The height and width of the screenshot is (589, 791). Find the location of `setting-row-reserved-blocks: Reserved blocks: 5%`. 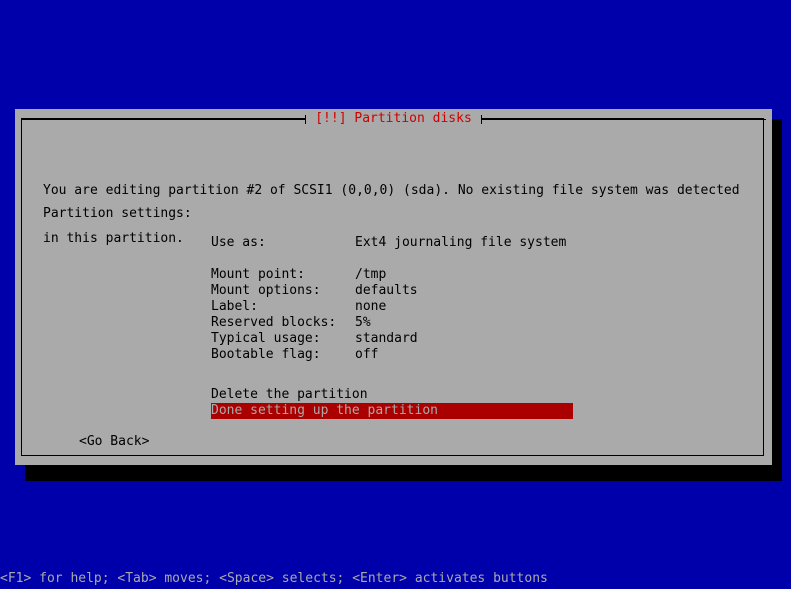

setting-row-reserved-blocks: Reserved blocks: 5% is located at coordinates (388, 323).